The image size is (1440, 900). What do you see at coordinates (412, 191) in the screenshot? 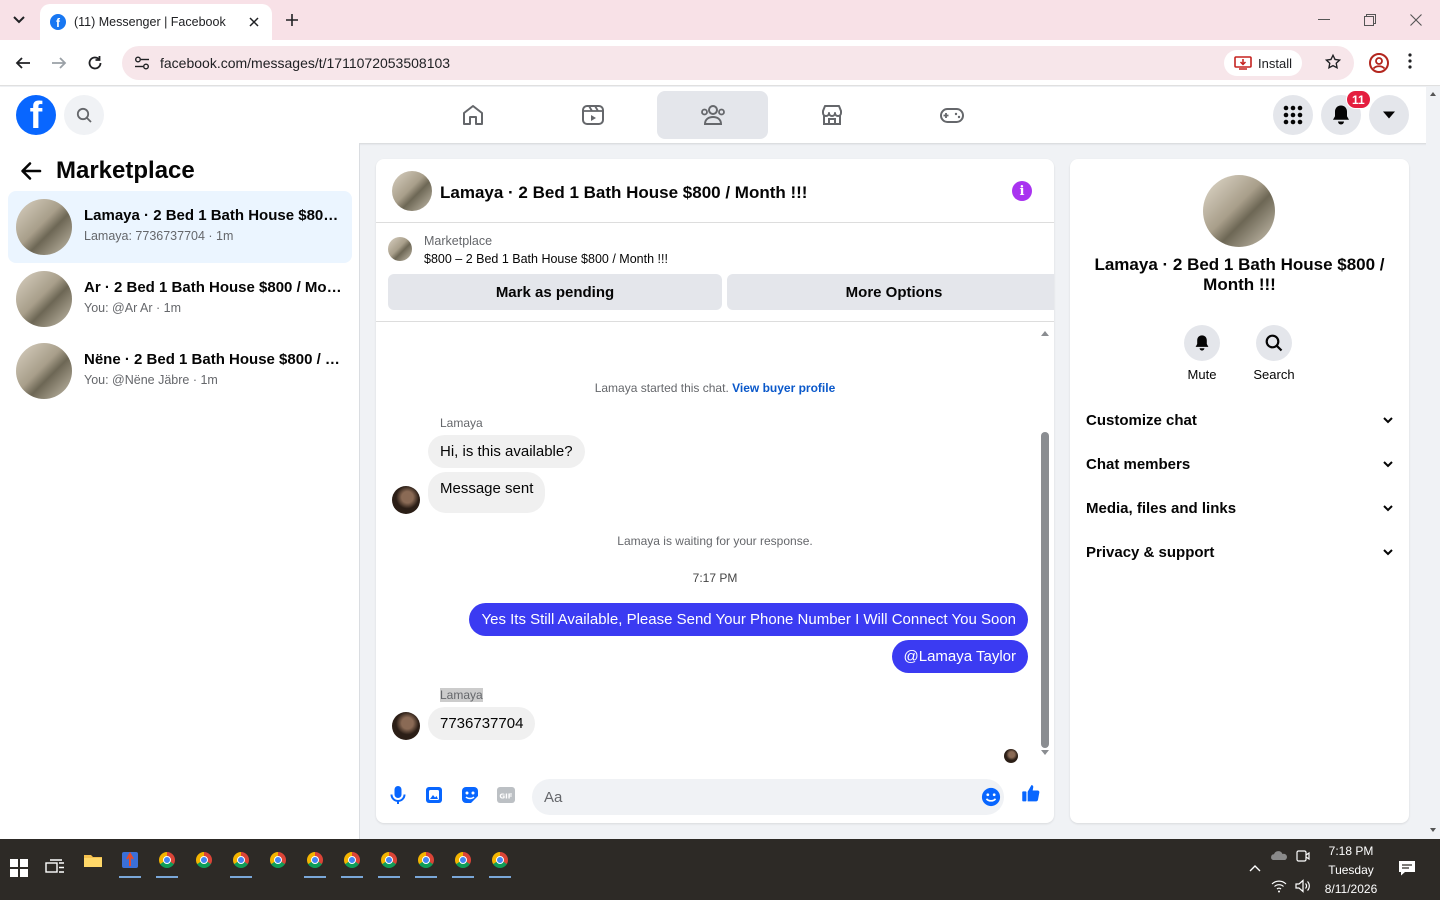
I see `chat-avatar` at bounding box center [412, 191].